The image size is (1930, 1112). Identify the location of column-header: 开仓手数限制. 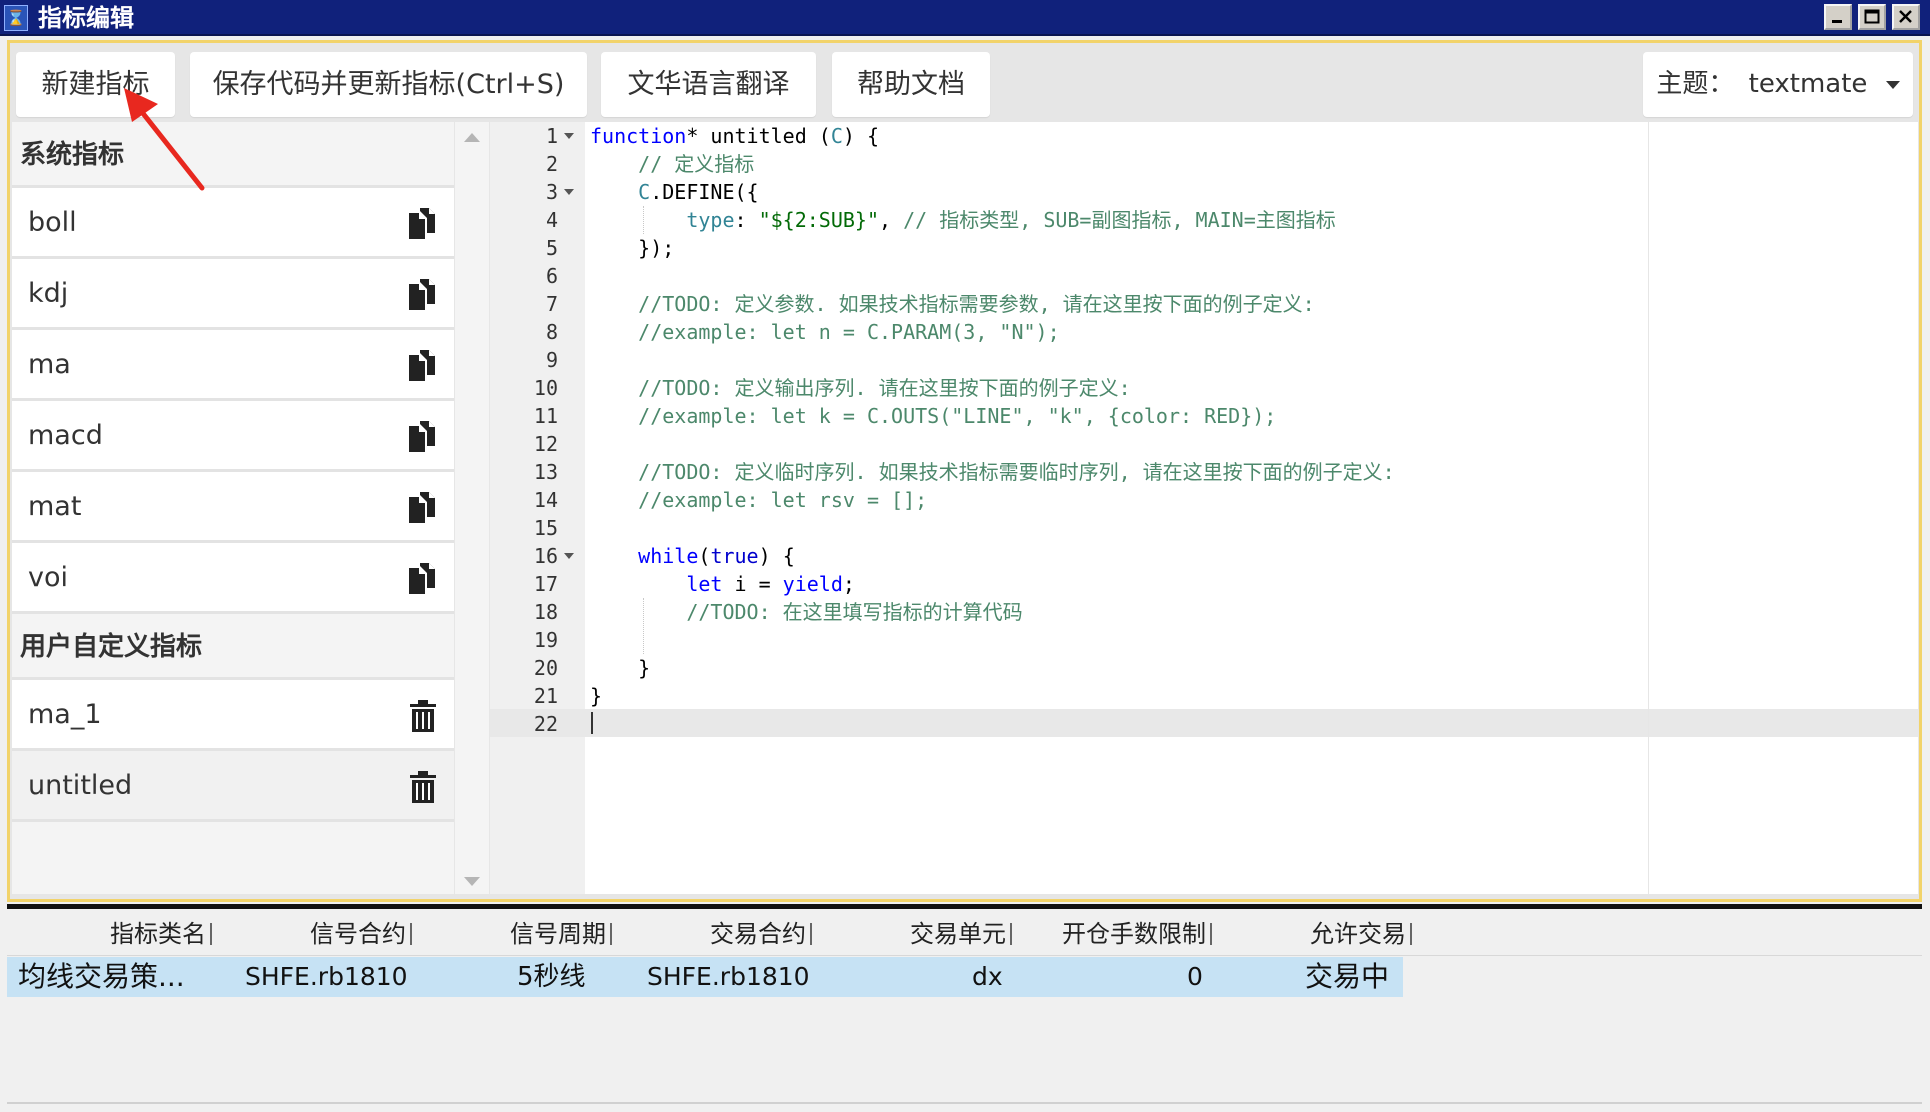
(1112, 934).